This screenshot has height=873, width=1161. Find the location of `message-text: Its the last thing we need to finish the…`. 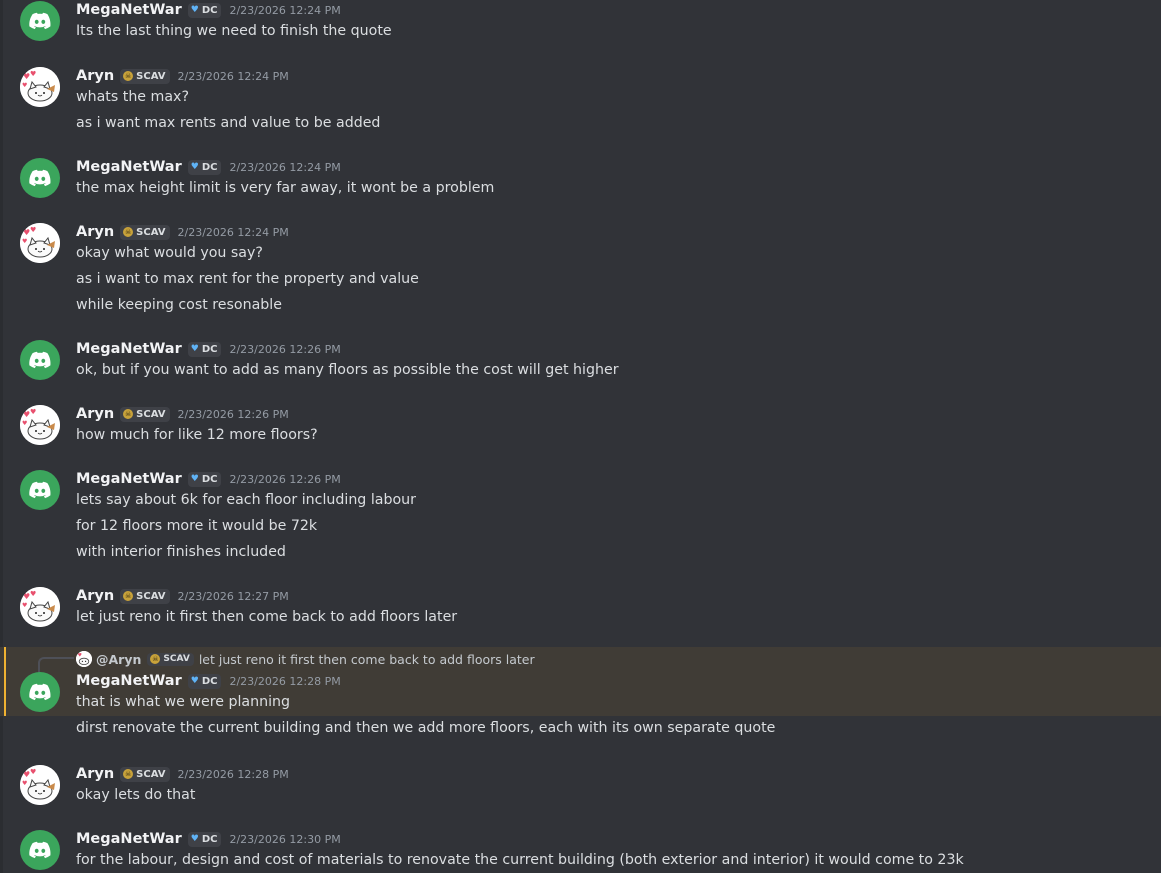

message-text: Its the last thing we need to finish the… is located at coordinates (234, 31).